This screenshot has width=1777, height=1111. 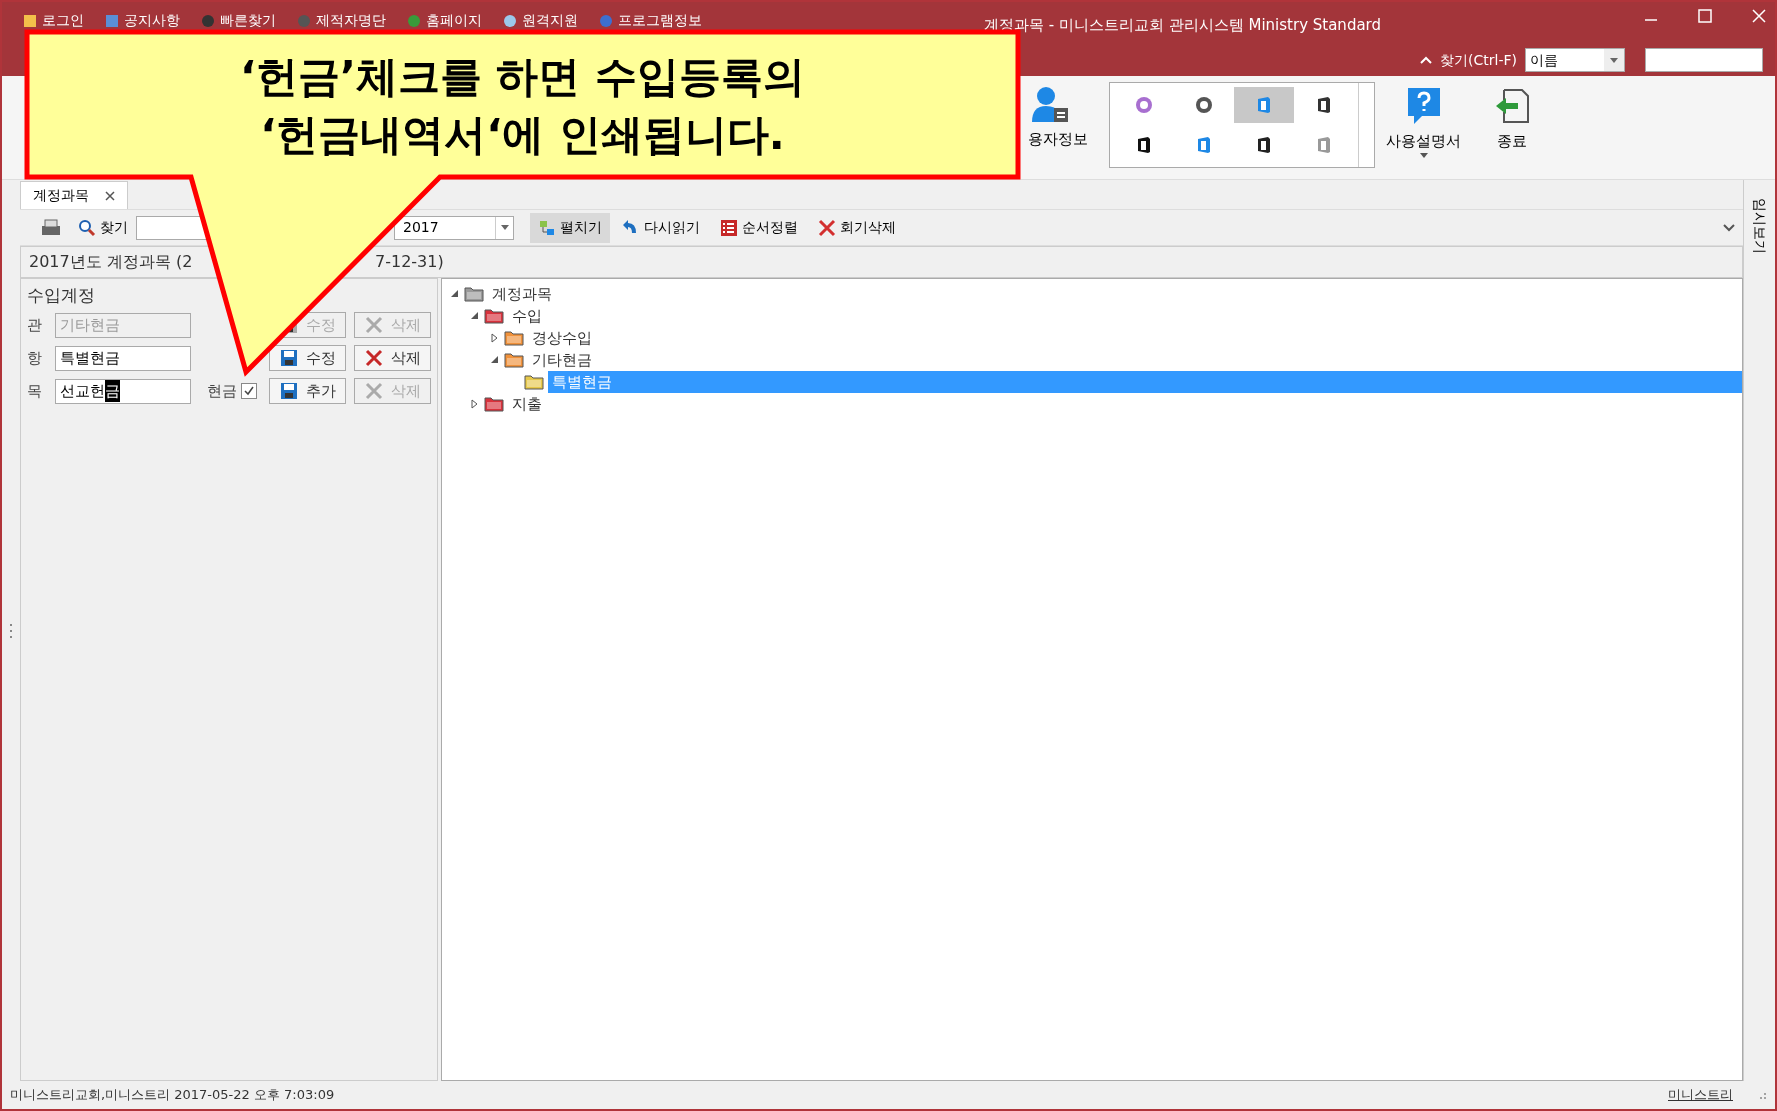 What do you see at coordinates (74, 195) in the screenshot?
I see `document-tab: 계정과목` at bounding box center [74, 195].